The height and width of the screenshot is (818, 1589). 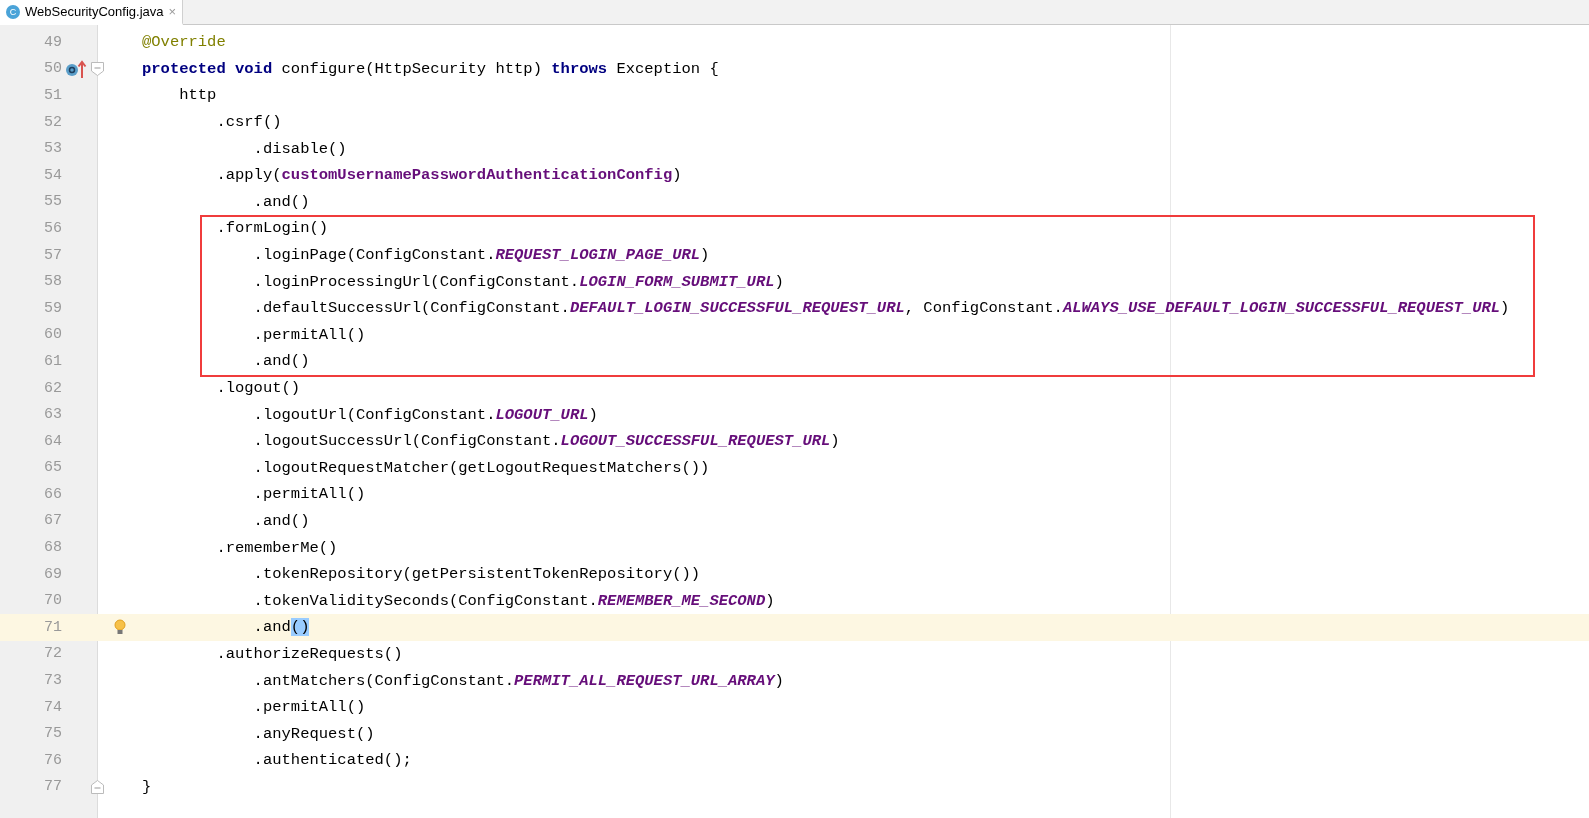 What do you see at coordinates (120, 627) in the screenshot?
I see `lightbulb-icon` at bounding box center [120, 627].